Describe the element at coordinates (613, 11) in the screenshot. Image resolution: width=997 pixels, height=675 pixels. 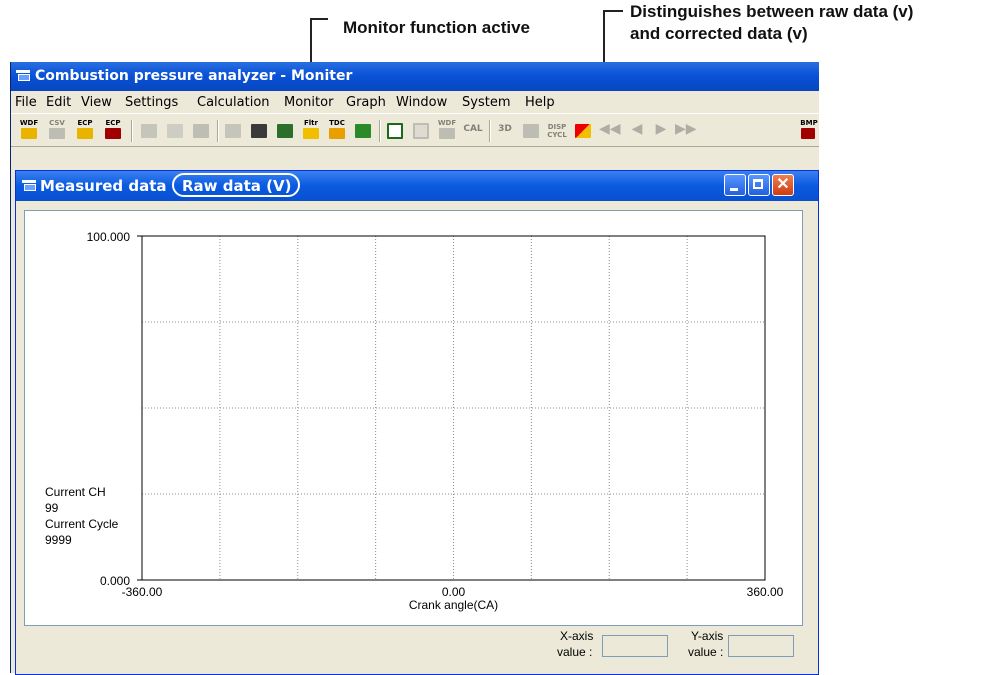
I see `distinguish-leader-horizontal-top` at that location.